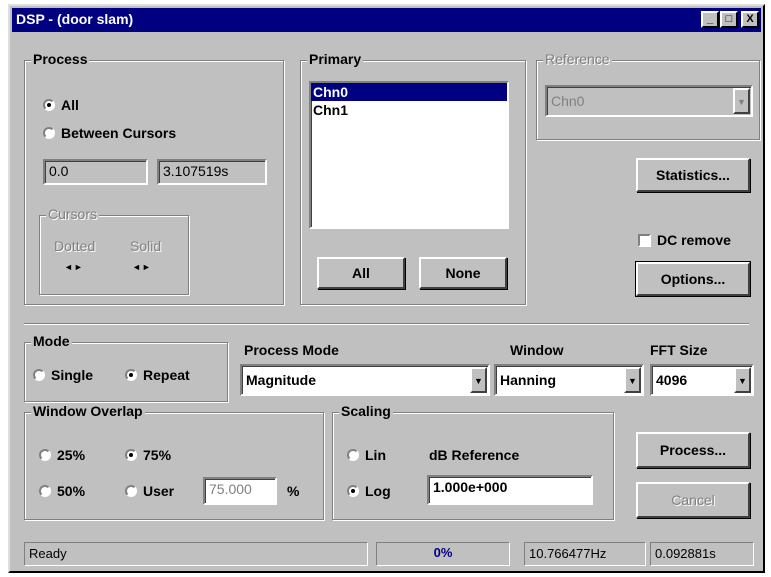 The height and width of the screenshot is (577, 771). Describe the element at coordinates (386, 20) in the screenshot. I see `title-bar: DSP - (door slam) _ □ X` at that location.